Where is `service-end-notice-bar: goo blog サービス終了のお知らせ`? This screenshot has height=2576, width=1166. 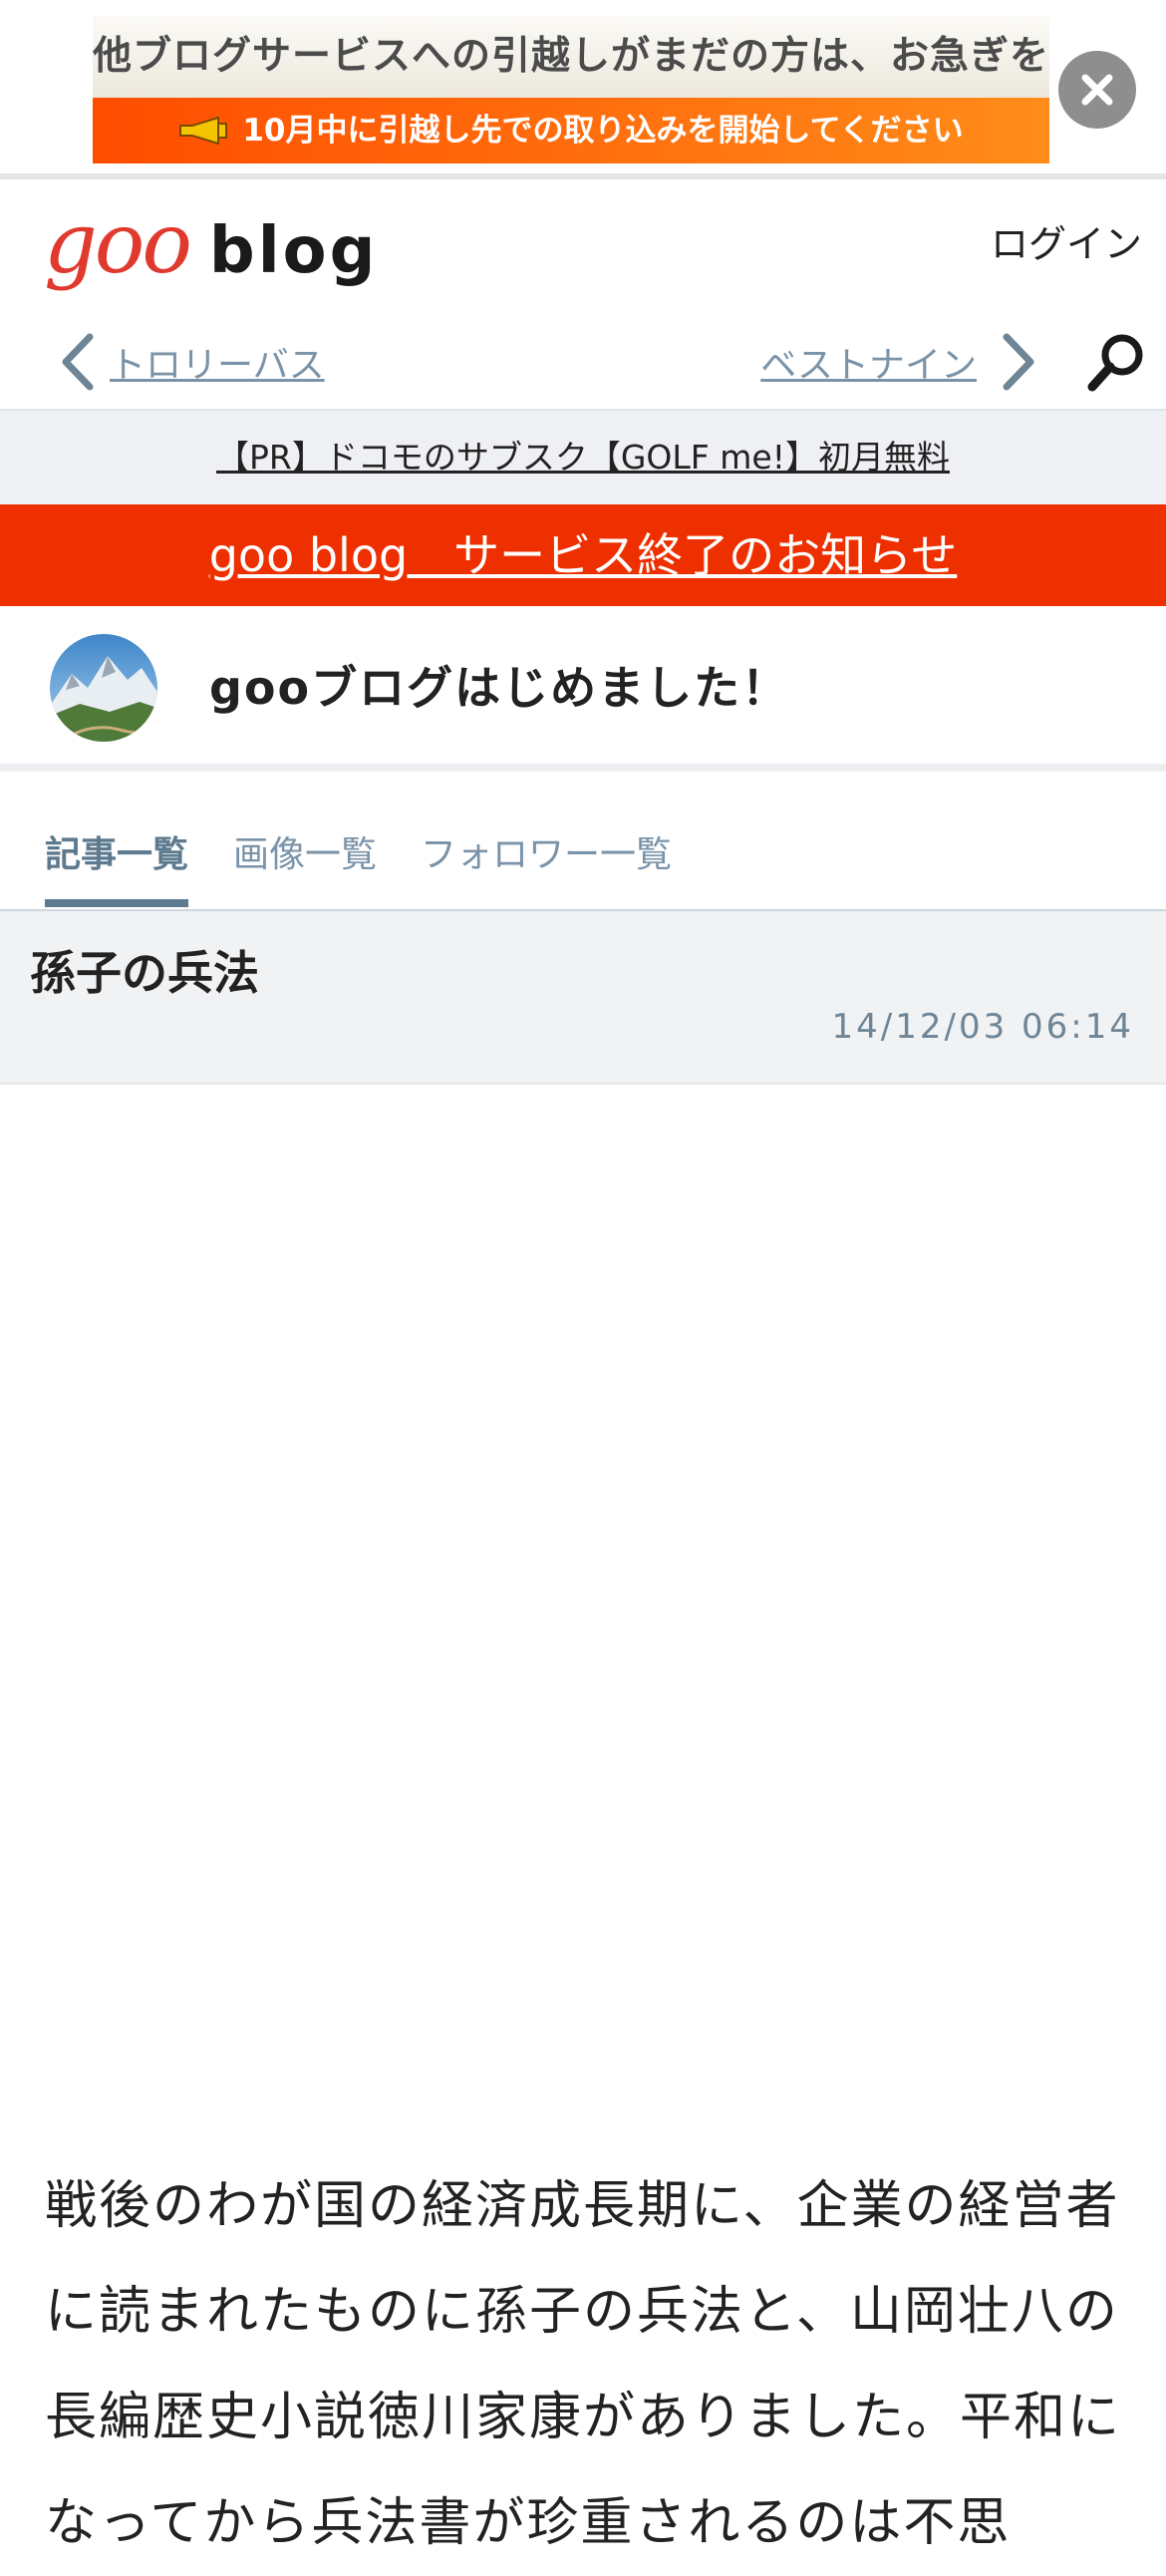
service-end-notice-bar: goo blog サービス終了のお知らせ is located at coordinates (583, 555).